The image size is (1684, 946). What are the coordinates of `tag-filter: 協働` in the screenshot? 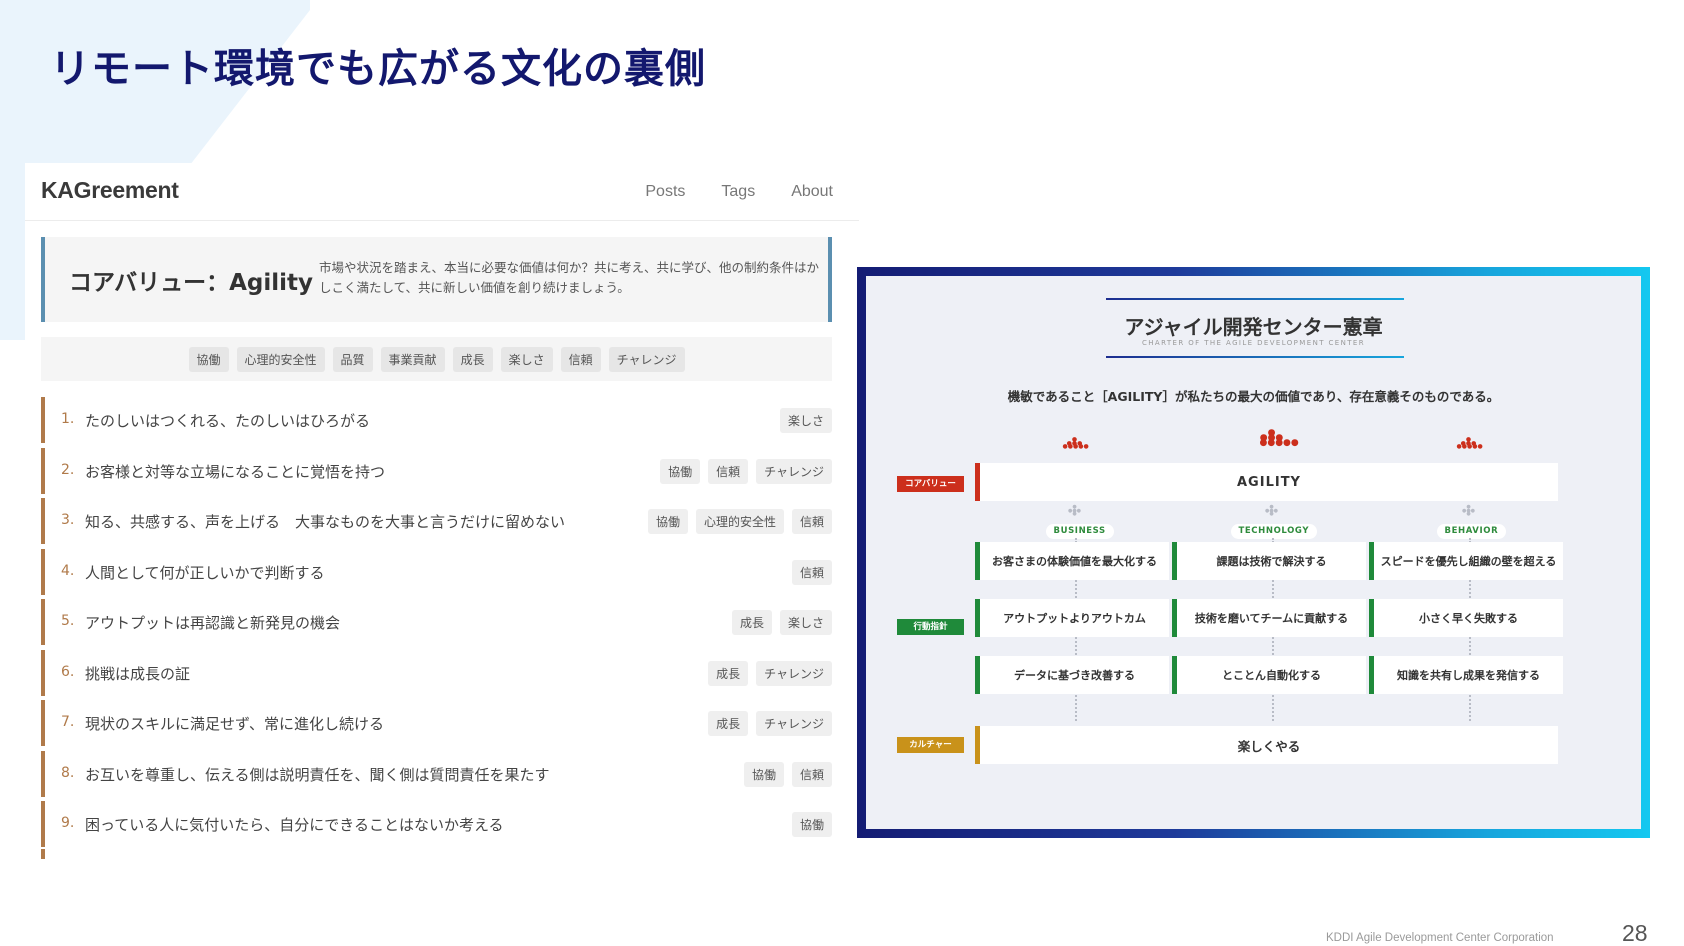 It's located at (208, 359).